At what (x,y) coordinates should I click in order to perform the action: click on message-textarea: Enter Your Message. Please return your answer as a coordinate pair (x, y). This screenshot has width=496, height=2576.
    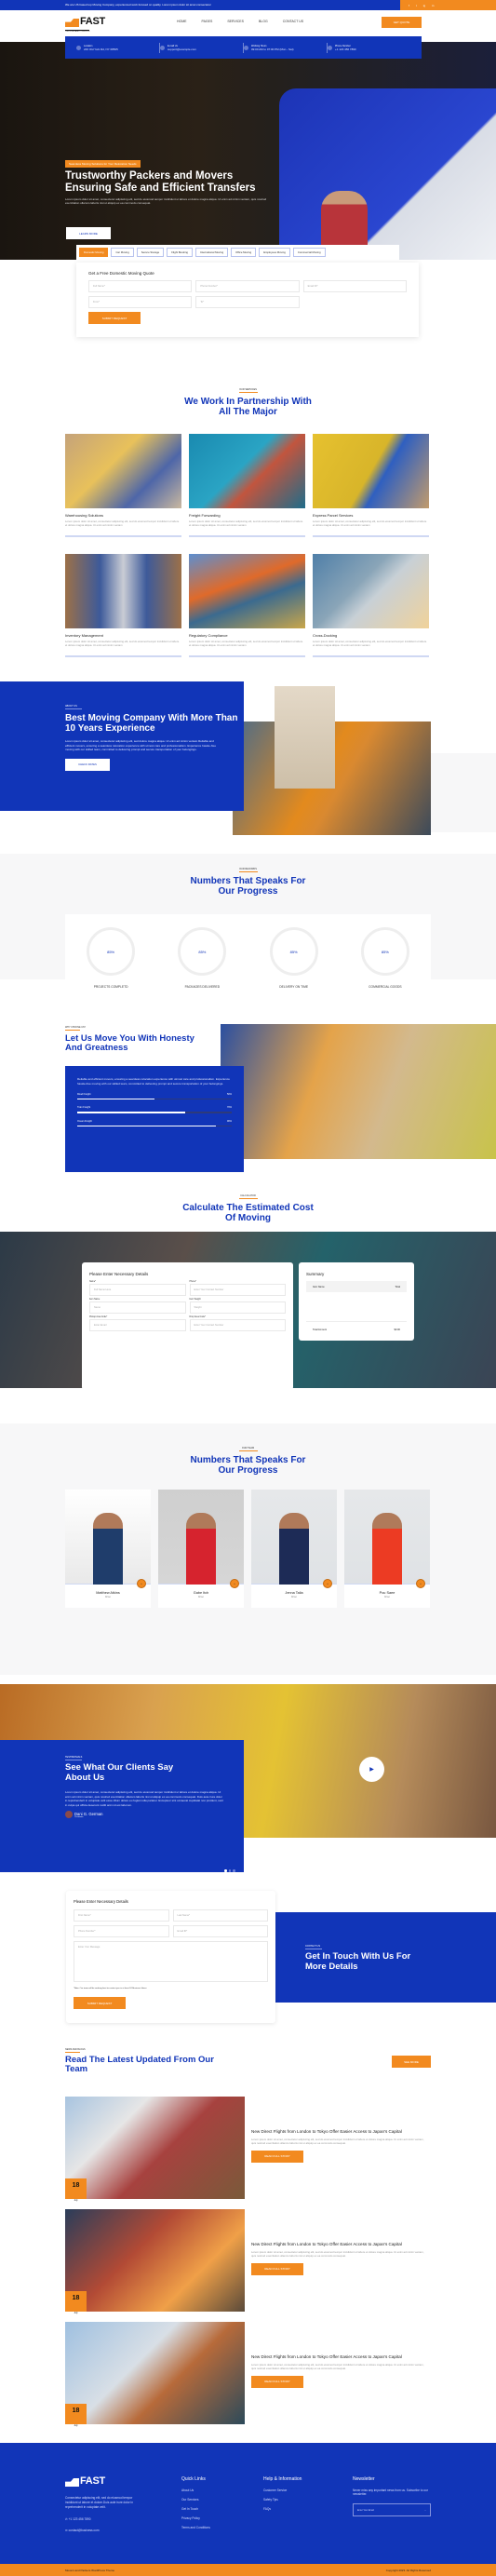
    Looking at the image, I should click on (171, 1961).